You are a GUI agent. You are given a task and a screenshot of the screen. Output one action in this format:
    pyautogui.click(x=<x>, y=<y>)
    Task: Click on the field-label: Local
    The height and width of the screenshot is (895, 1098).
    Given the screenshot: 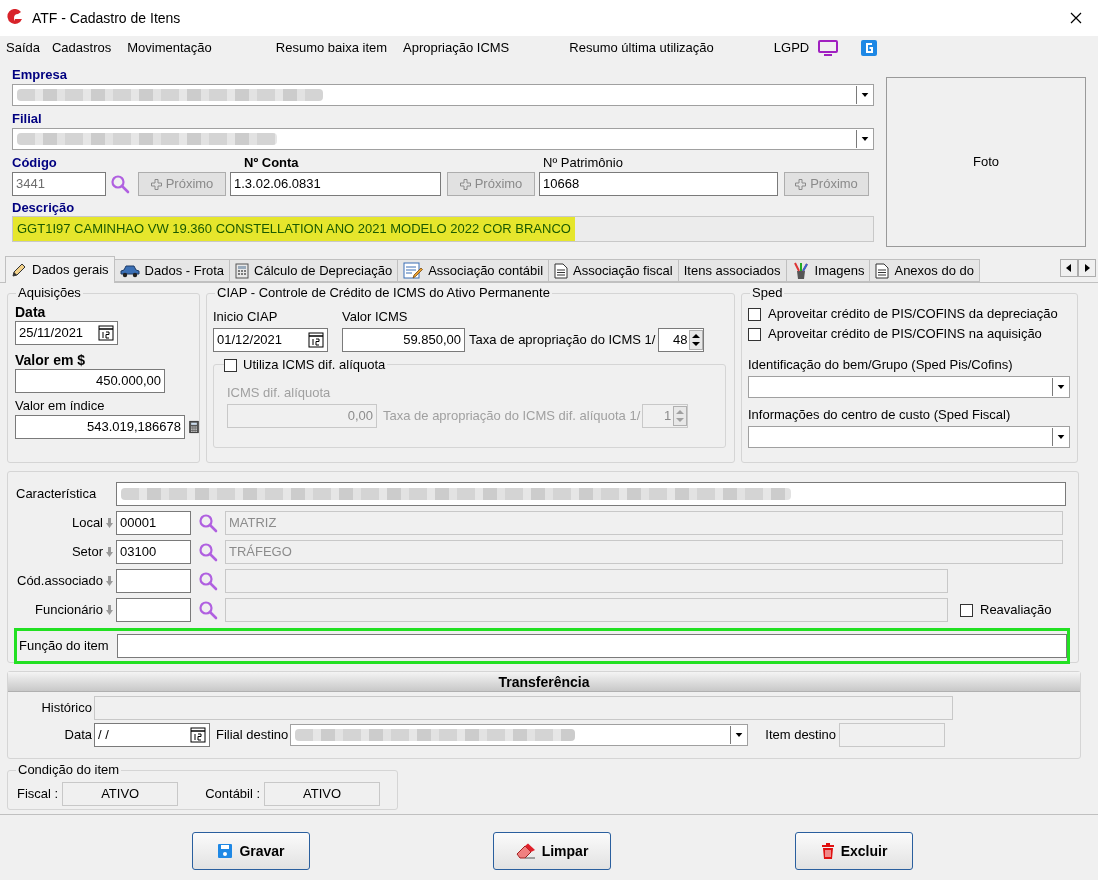 What is the action you would take?
    pyautogui.click(x=87, y=523)
    